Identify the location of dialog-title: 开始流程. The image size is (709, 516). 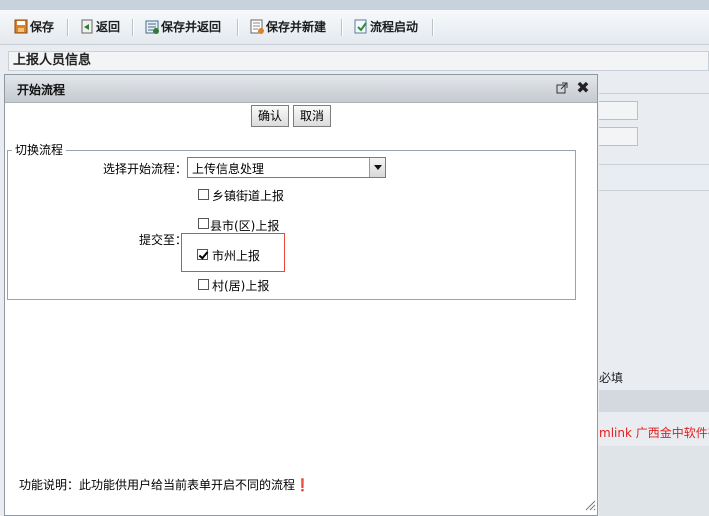
(41, 90).